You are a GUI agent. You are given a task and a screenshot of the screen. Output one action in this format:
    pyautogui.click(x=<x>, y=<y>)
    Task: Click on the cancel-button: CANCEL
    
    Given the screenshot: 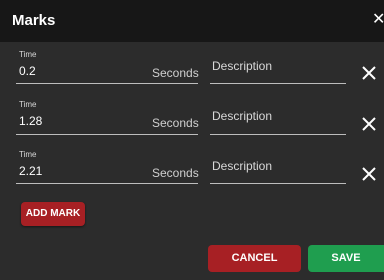 What is the action you would take?
    pyautogui.click(x=254, y=258)
    